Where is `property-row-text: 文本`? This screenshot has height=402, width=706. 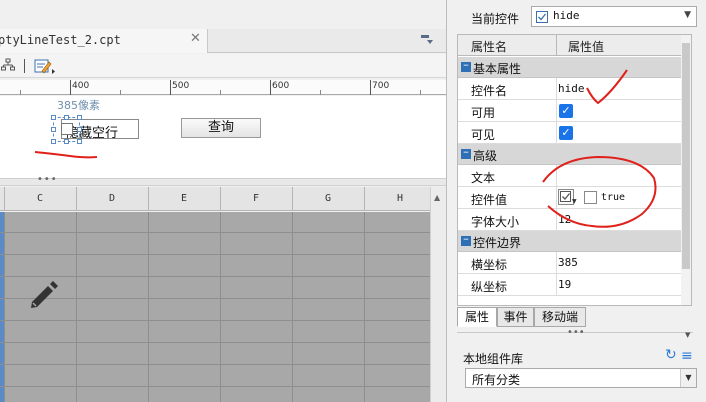
property-row-text: 文本 is located at coordinates (574, 176).